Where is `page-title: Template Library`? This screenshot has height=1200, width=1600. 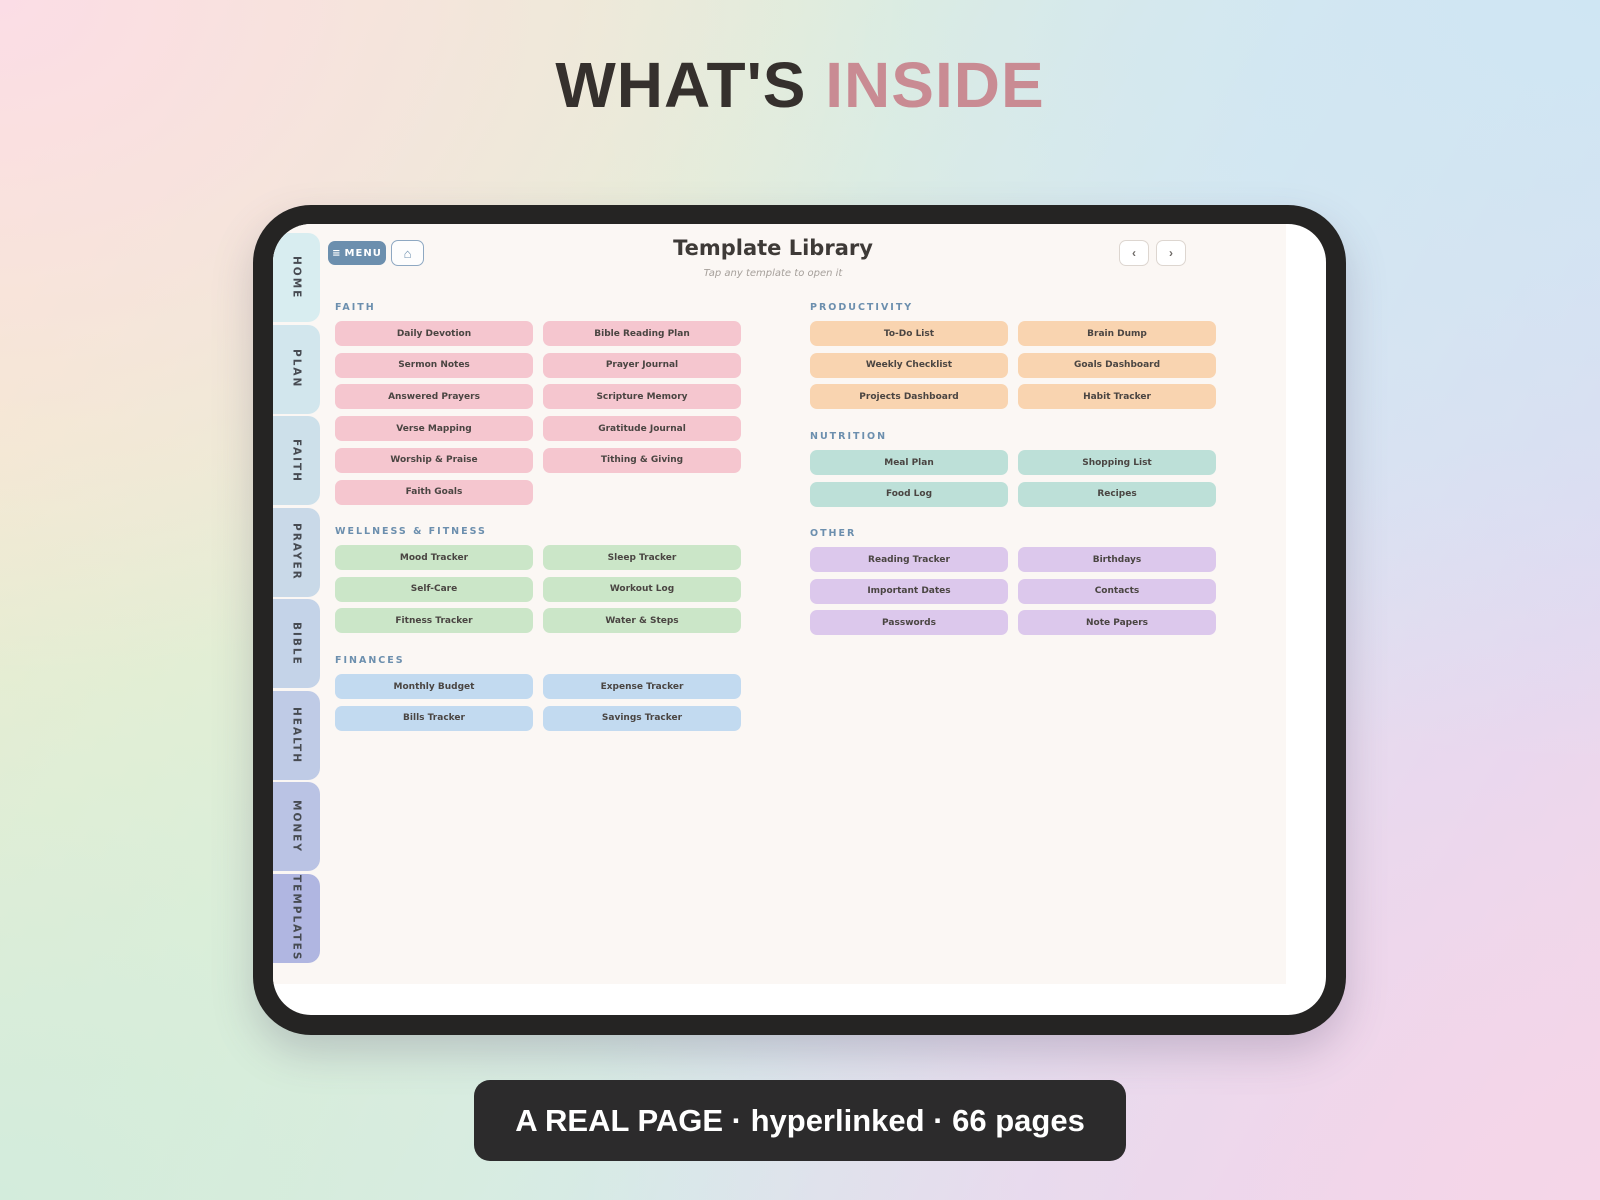 page-title: Template Library is located at coordinates (773, 248).